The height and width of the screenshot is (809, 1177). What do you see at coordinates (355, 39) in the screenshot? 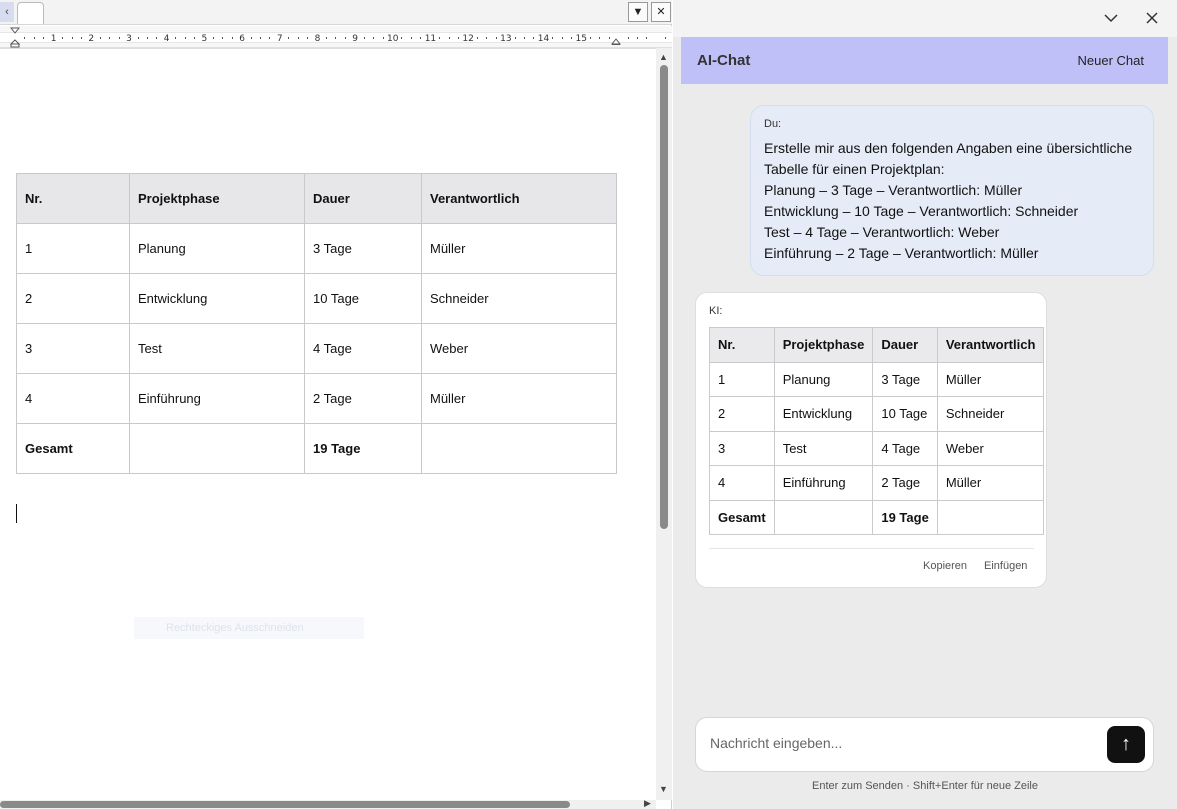
I see `ruler-number: 9` at bounding box center [355, 39].